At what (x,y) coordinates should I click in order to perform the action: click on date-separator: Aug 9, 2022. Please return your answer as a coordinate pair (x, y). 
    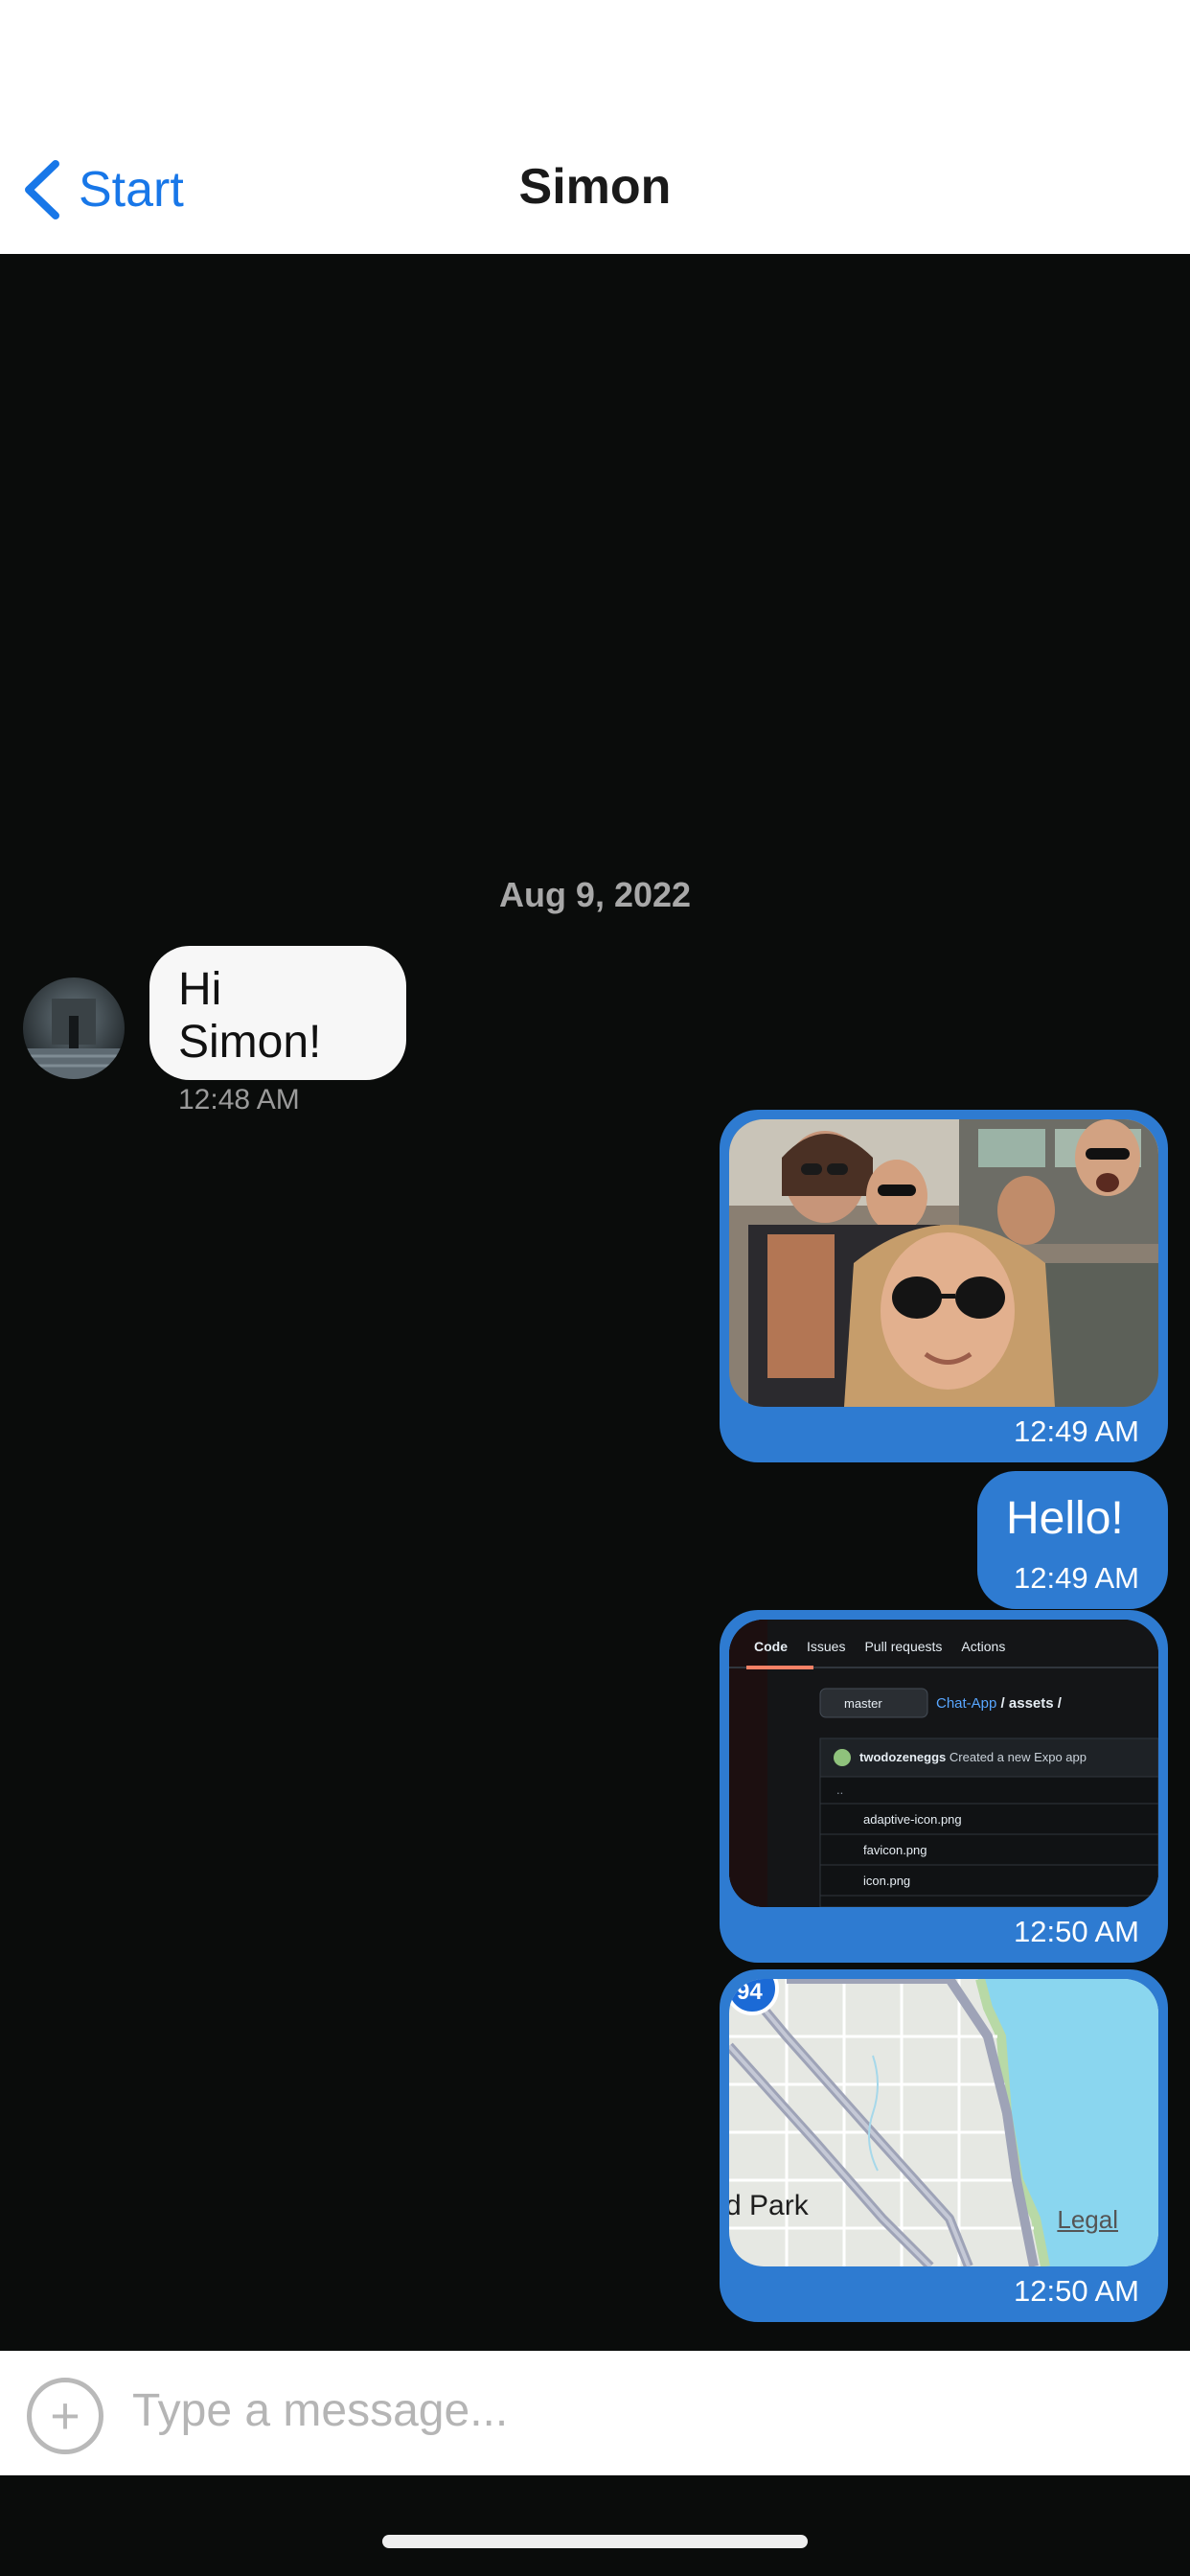
    Looking at the image, I should click on (595, 894).